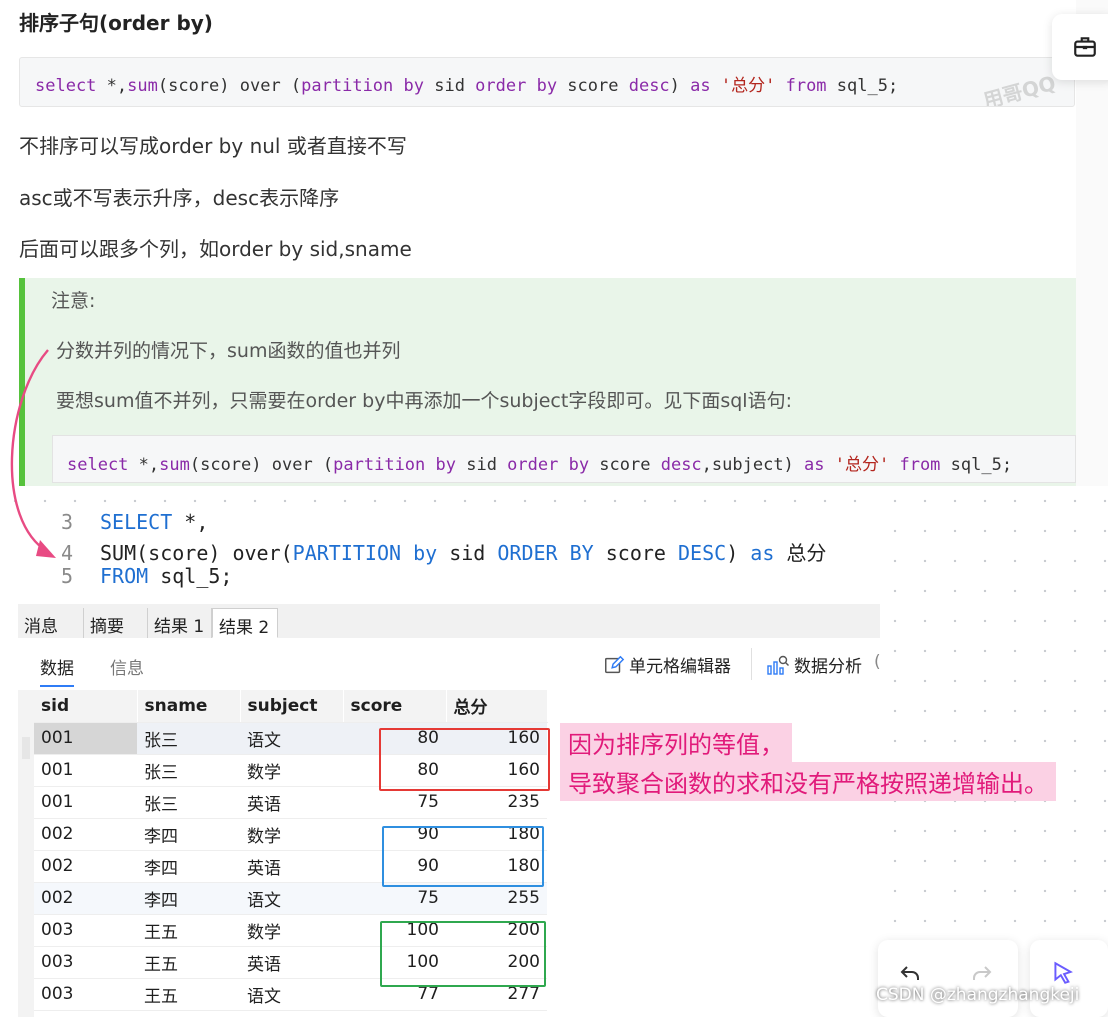 The image size is (1108, 1017). Describe the element at coordinates (51, 623) in the screenshot. I see `tab-messages: 消息` at that location.